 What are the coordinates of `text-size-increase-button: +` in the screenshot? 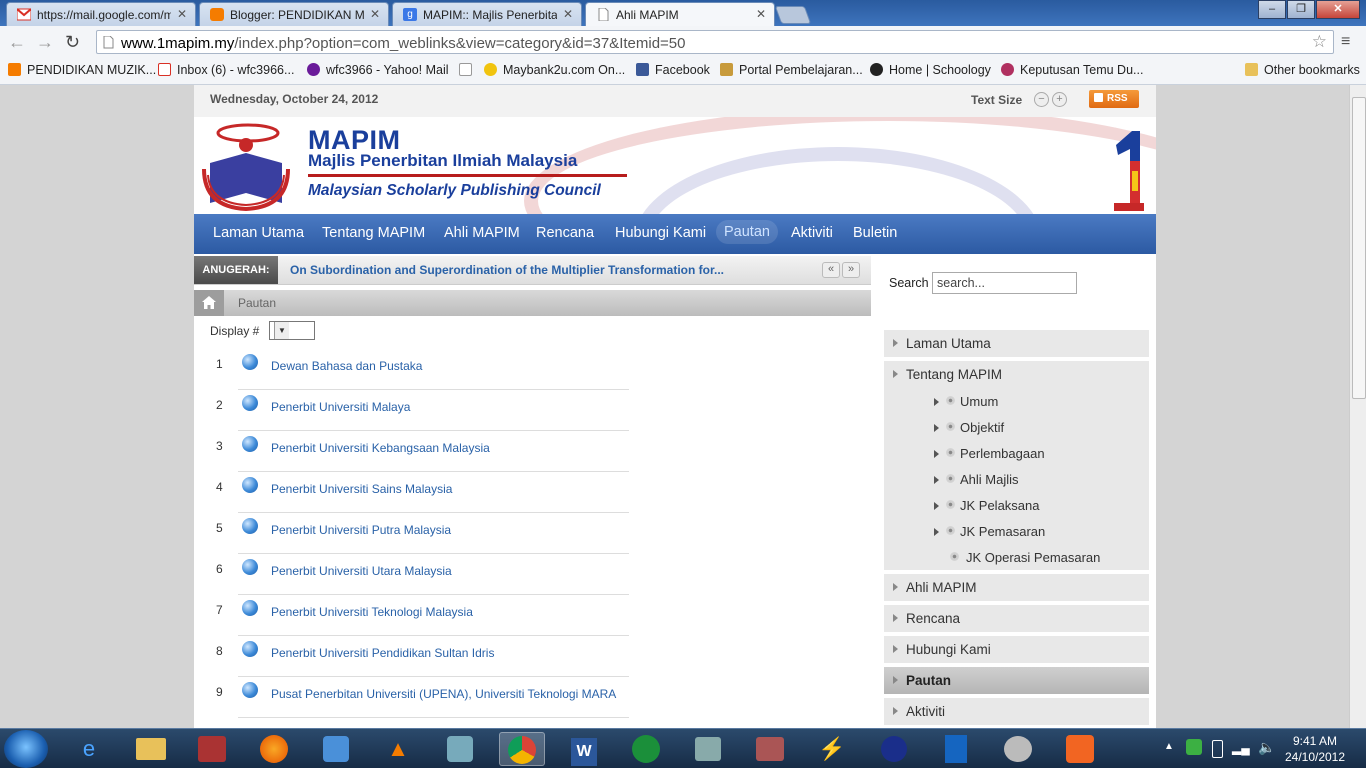 It's located at (1059, 99).